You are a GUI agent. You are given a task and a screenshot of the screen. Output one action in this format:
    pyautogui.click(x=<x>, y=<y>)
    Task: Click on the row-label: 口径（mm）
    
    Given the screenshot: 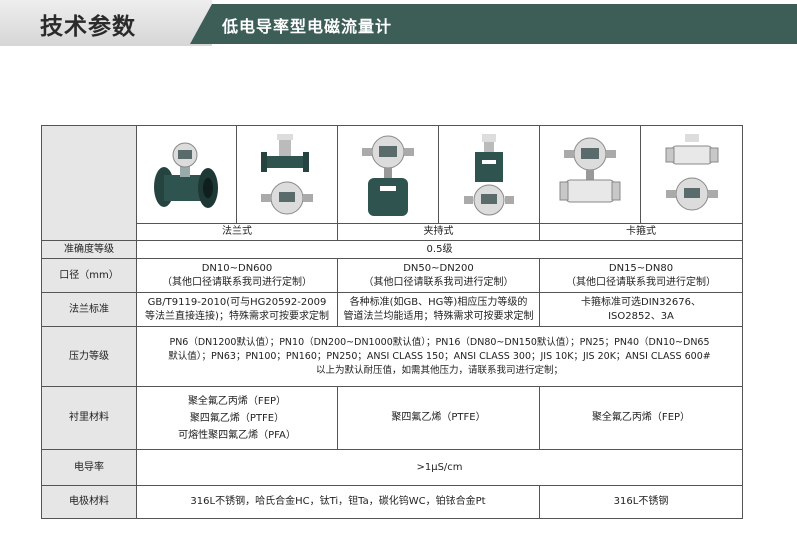 What is the action you would take?
    pyautogui.click(x=89, y=275)
    